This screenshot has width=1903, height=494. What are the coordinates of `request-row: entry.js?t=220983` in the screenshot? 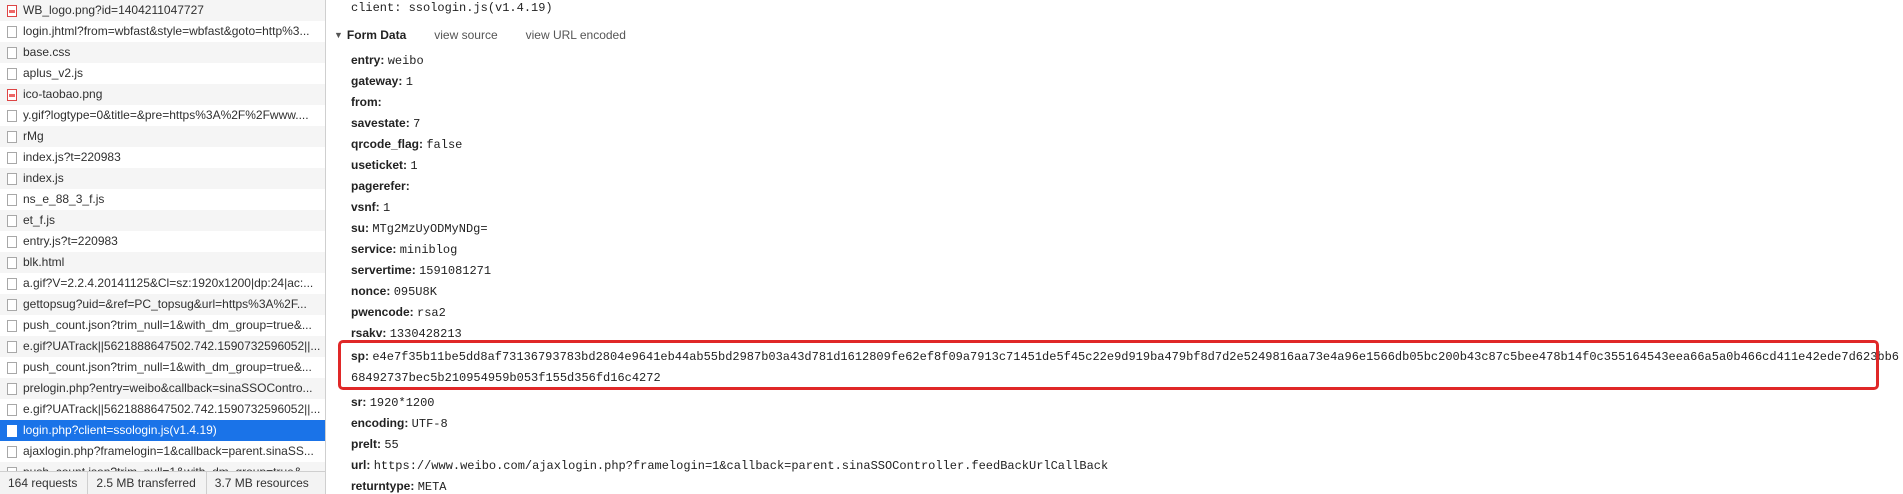 It's located at (162, 241).